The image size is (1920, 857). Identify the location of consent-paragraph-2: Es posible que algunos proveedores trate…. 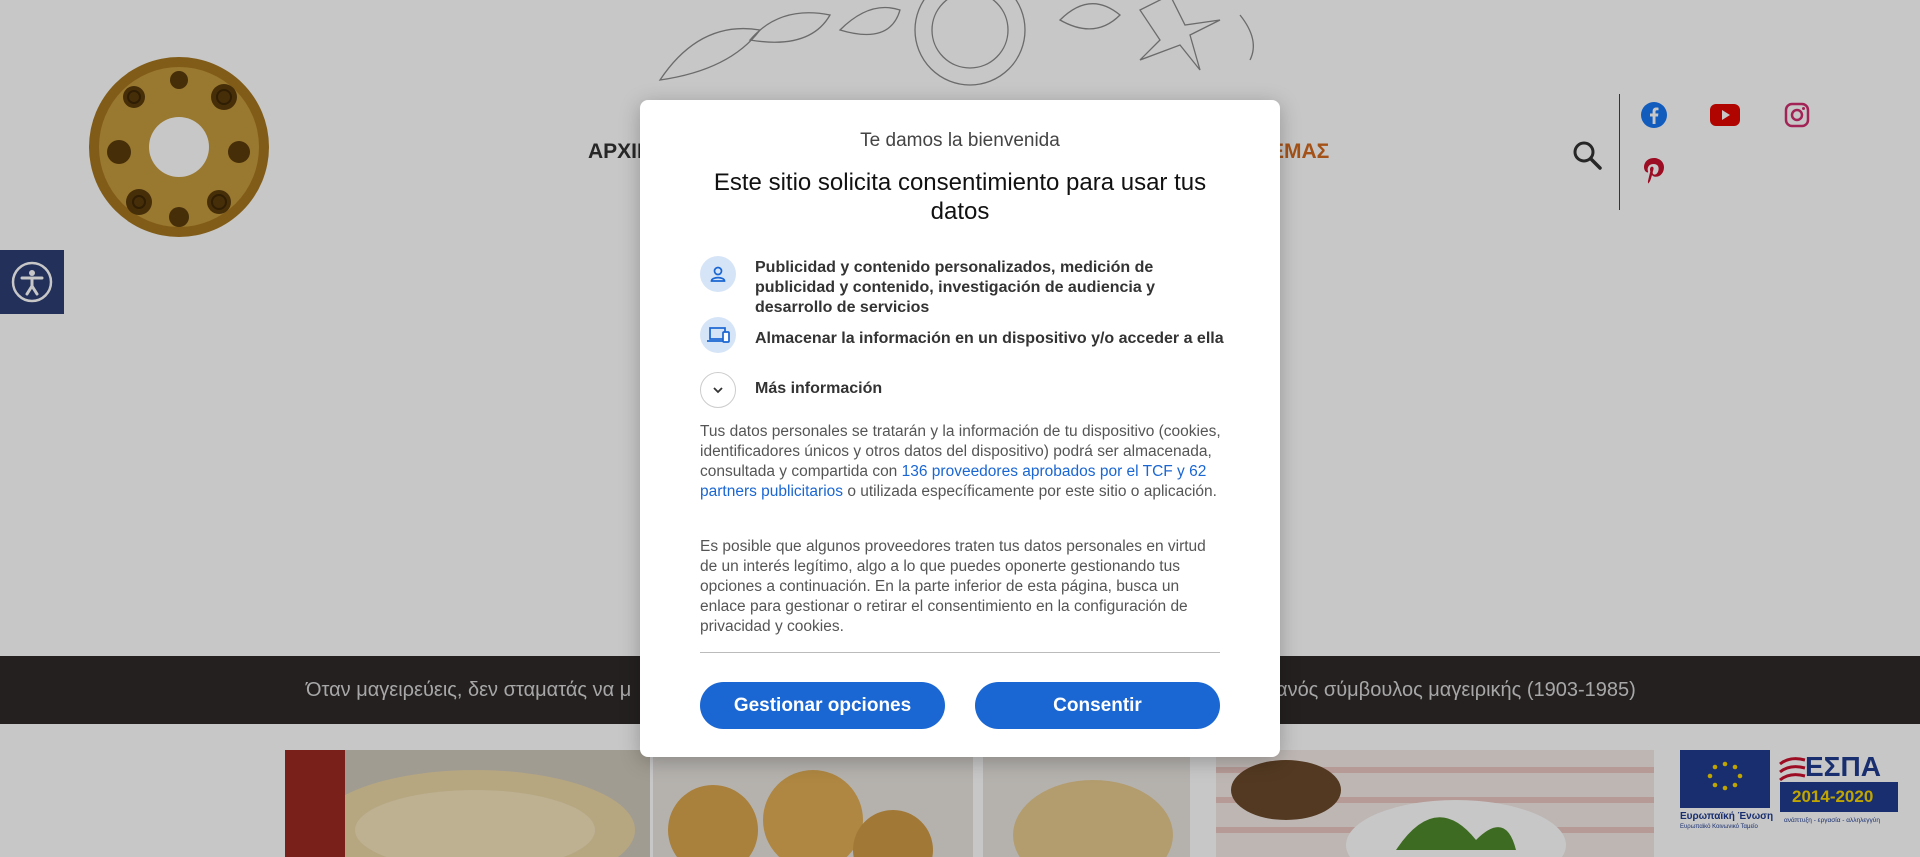
(953, 586).